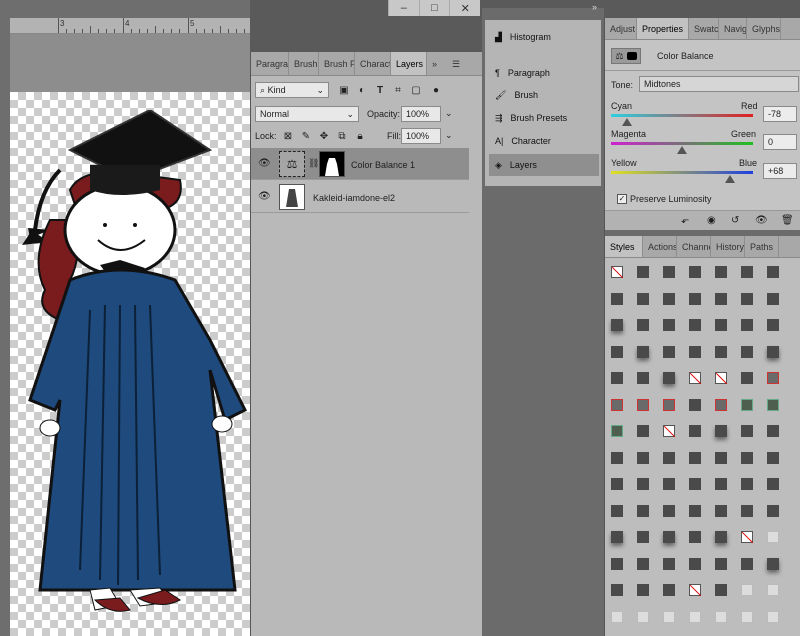 The height and width of the screenshot is (636, 800). I want to click on tab-glyphs: Glyphs, so click(764, 28).